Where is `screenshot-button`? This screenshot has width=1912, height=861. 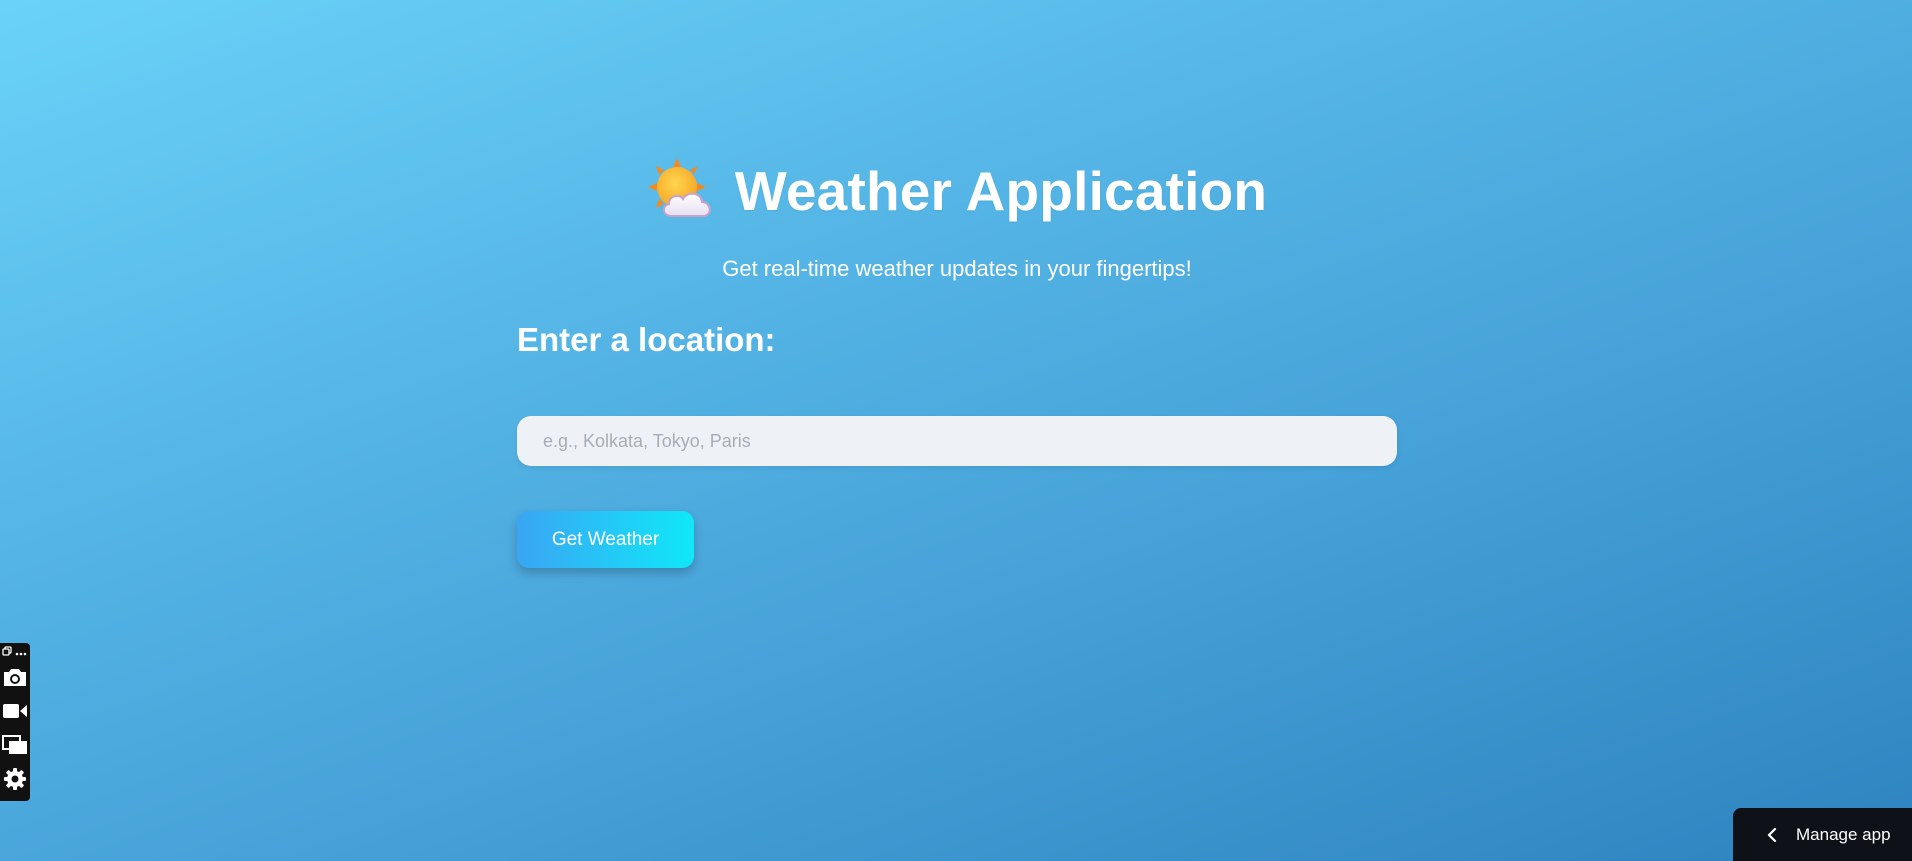 screenshot-button is located at coordinates (15, 677).